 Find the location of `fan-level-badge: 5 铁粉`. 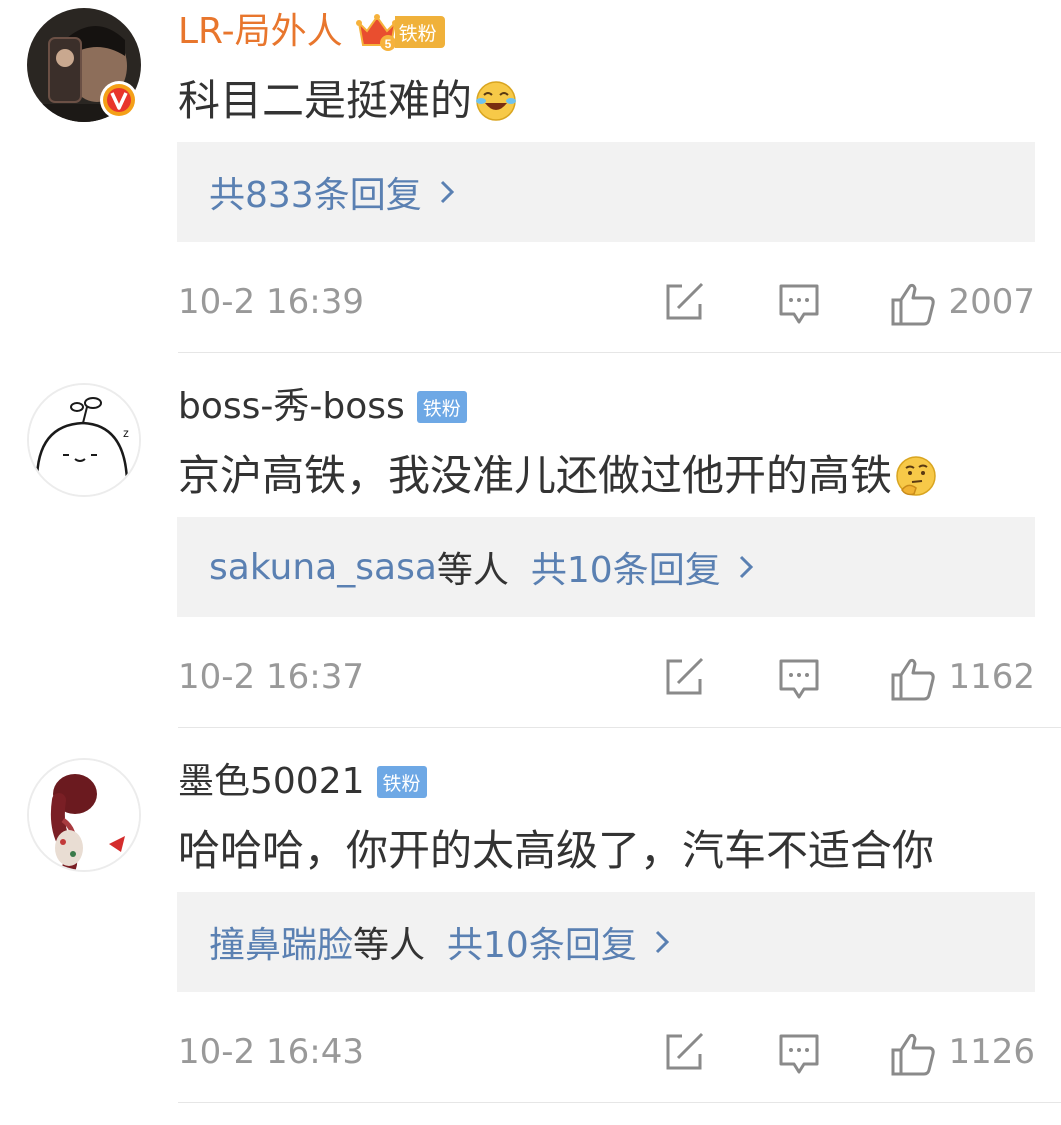

fan-level-badge: 5 铁粉 is located at coordinates (400, 32).